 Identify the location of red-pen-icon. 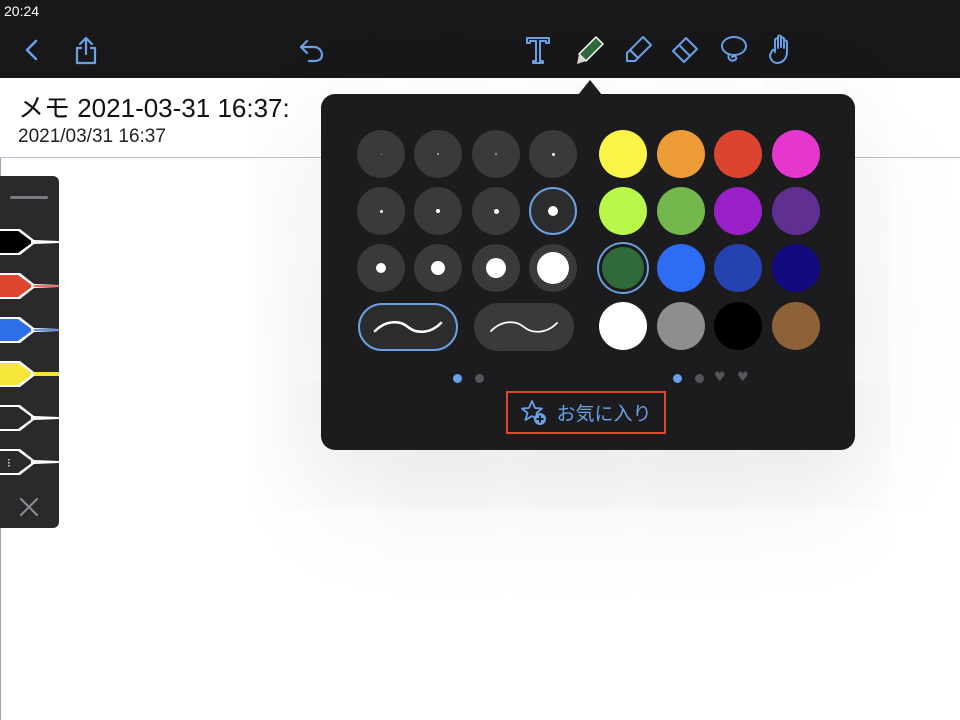
(29, 286).